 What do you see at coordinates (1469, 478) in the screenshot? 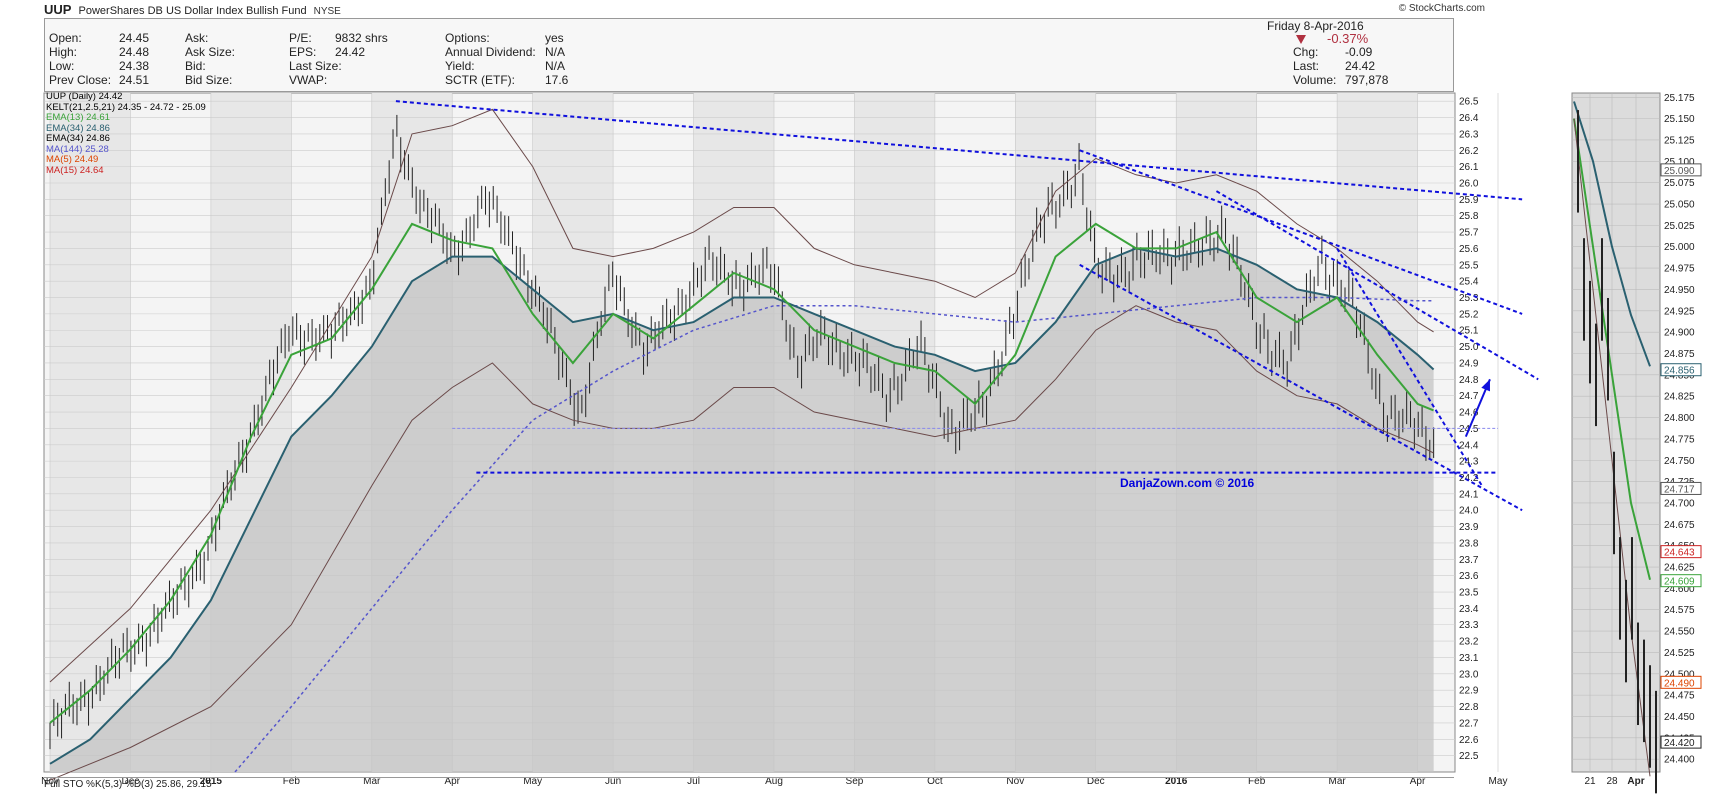
I see `y-tick-label: 24.2` at bounding box center [1469, 478].